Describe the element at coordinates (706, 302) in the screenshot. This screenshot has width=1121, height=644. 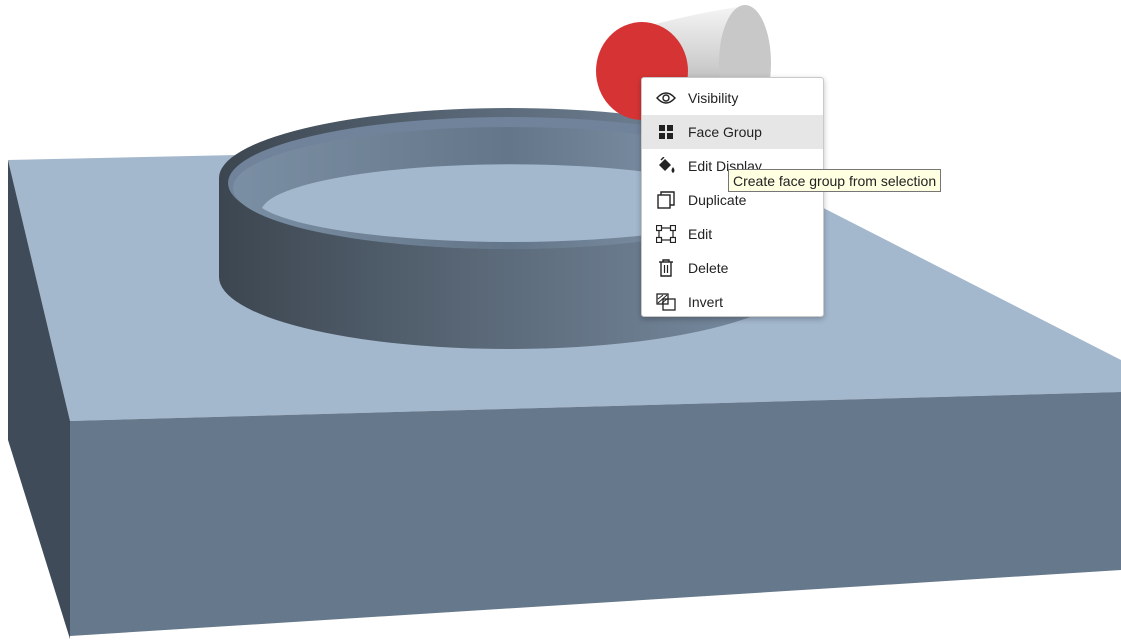
I see `menu-item-label: Invert` at that location.